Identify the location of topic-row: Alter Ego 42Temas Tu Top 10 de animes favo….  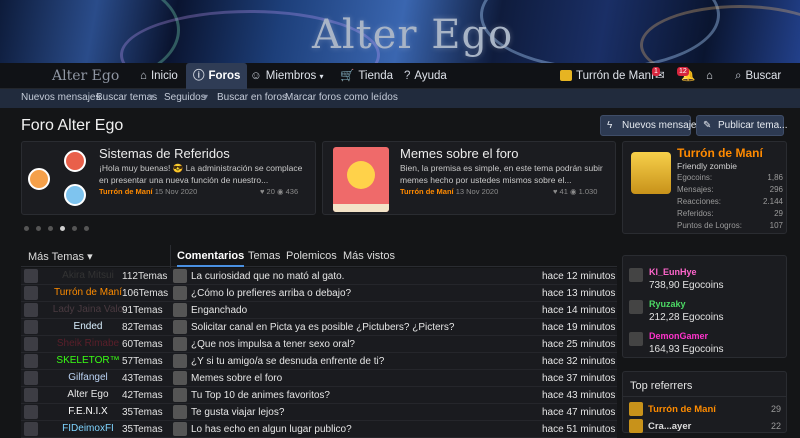
(319, 395).